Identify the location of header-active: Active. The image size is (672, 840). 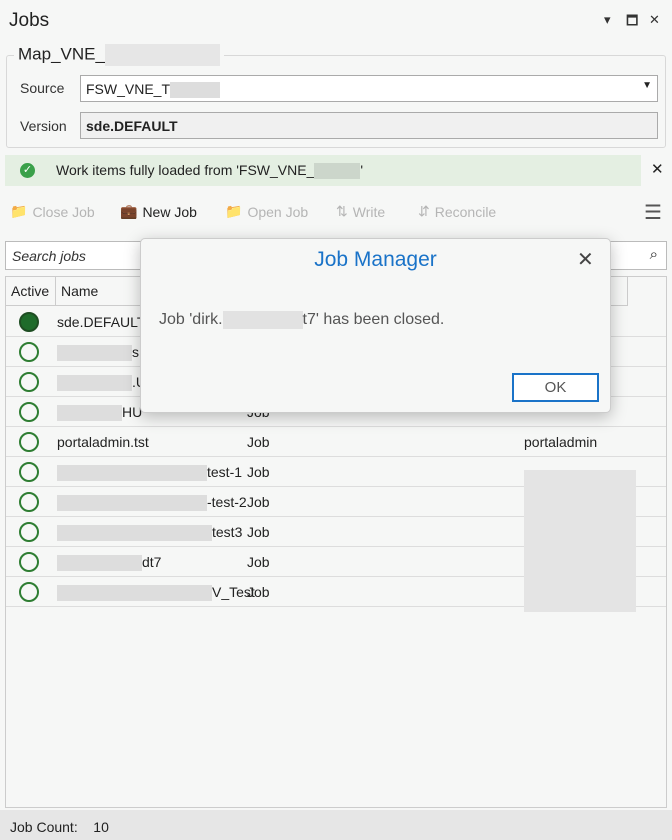
(31, 291).